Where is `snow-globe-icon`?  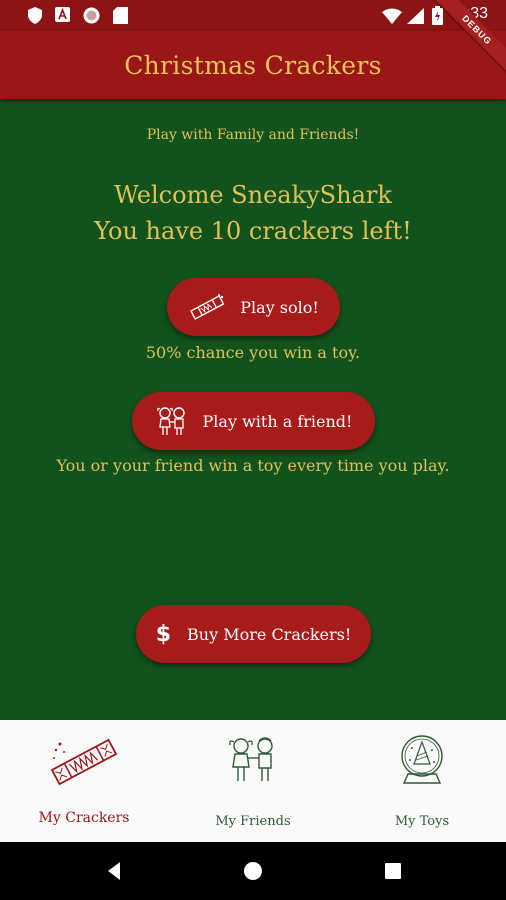
snow-globe-icon is located at coordinates (422, 762).